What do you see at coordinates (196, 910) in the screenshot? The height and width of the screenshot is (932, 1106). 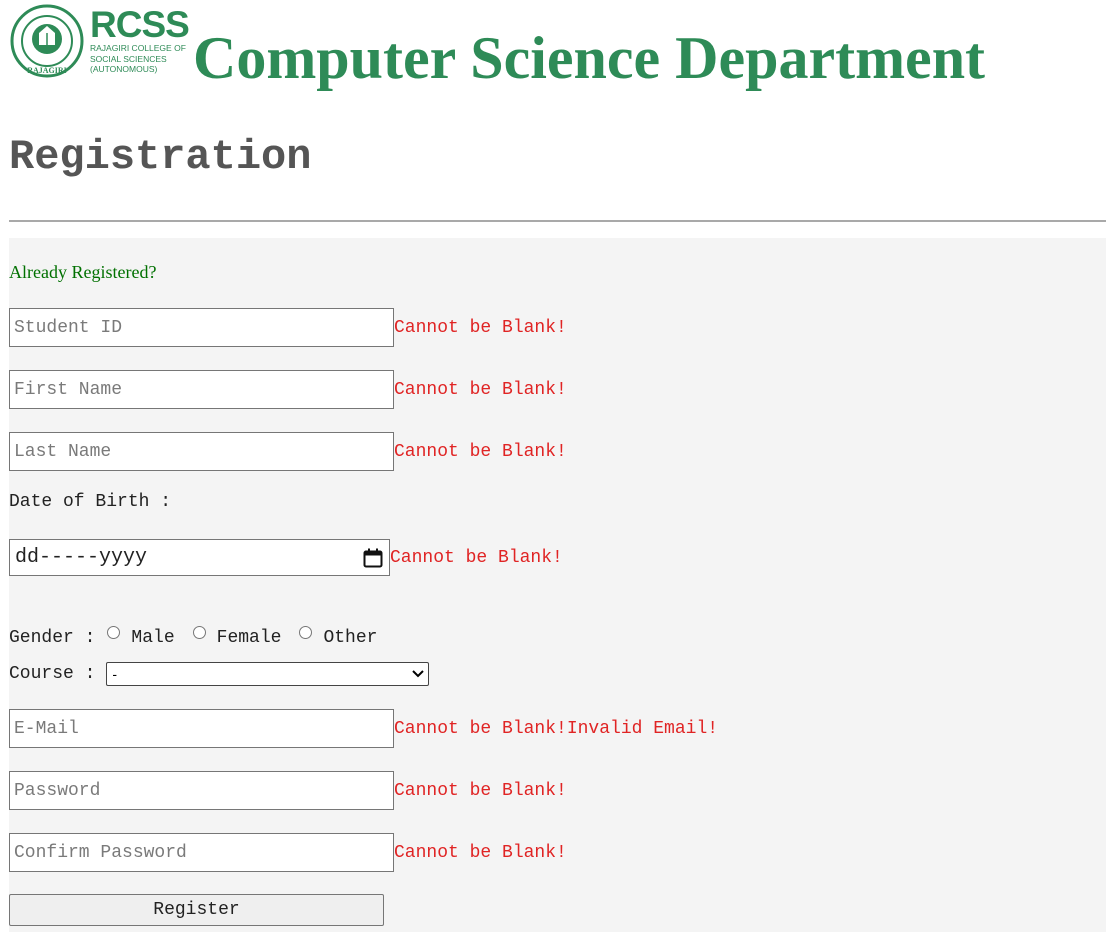 I see `register-button: Register` at bounding box center [196, 910].